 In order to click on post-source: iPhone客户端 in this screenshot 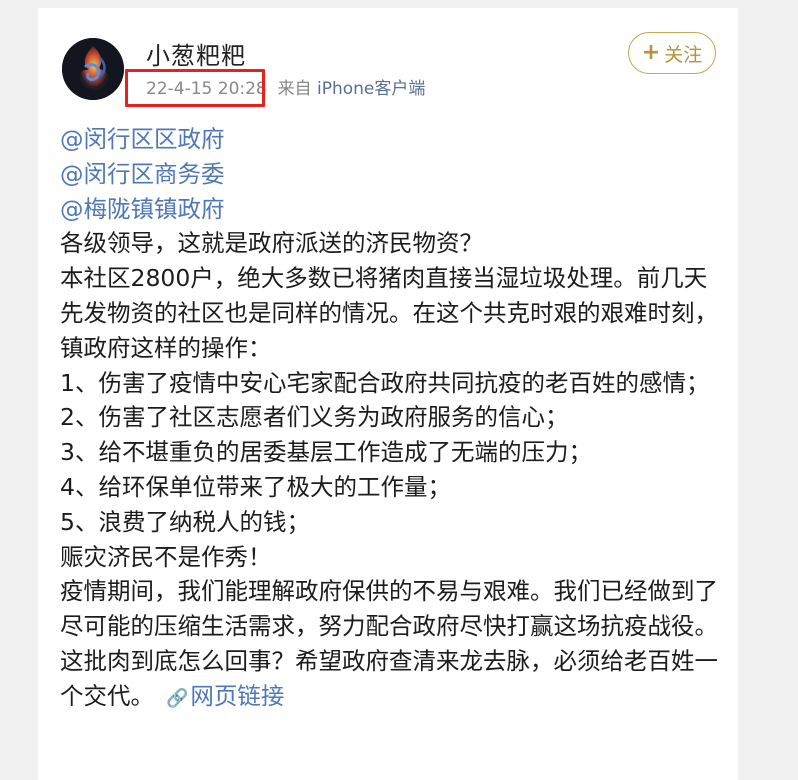, I will do `click(371, 89)`.